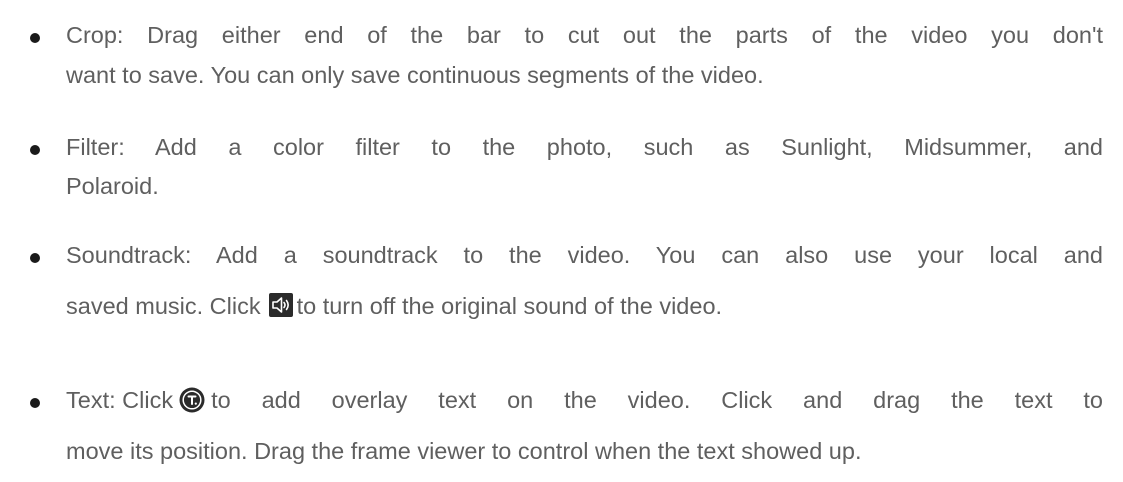 The height and width of the screenshot is (482, 1123). I want to click on soundtrack-line-2-start: saved music. Click, so click(163, 306).